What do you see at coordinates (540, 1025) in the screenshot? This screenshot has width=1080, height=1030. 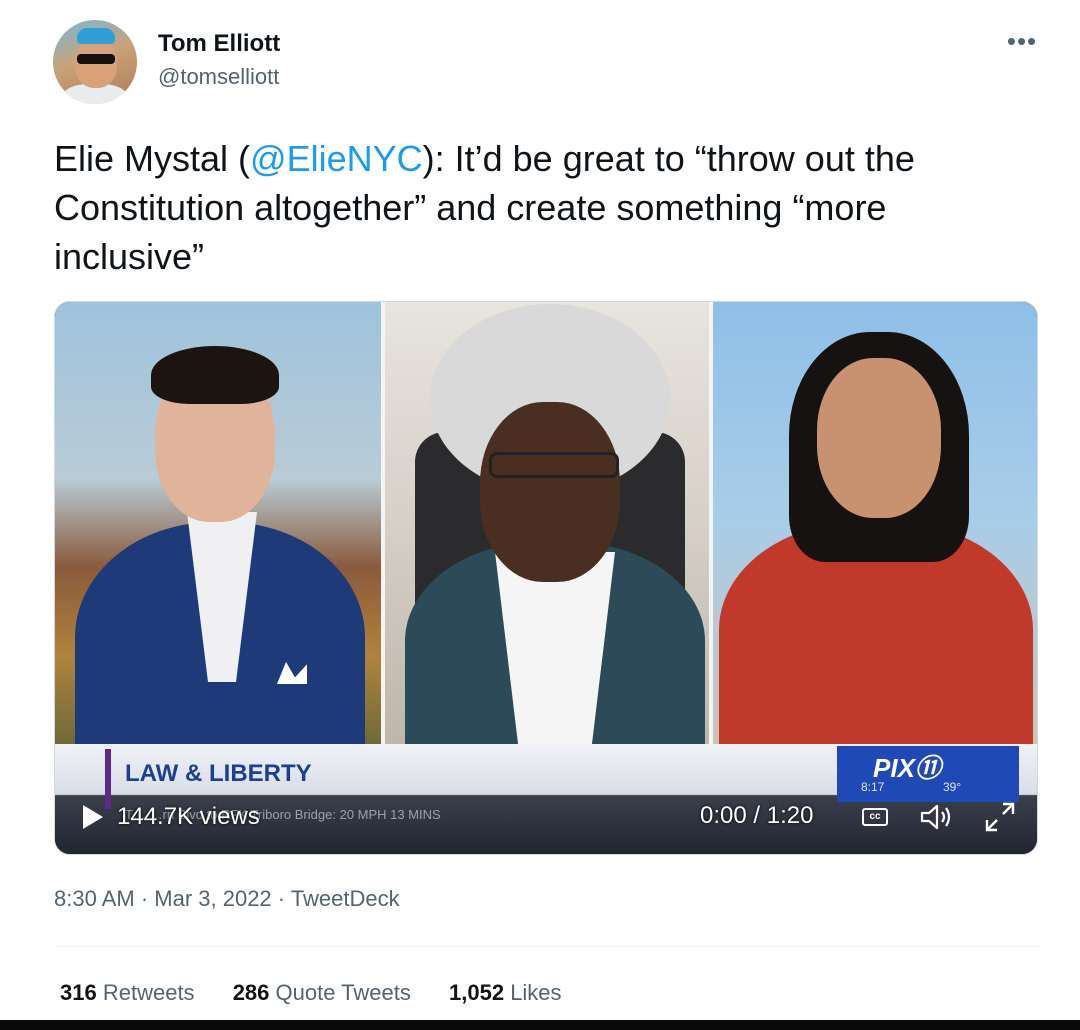 I see `bottom-bar` at bounding box center [540, 1025].